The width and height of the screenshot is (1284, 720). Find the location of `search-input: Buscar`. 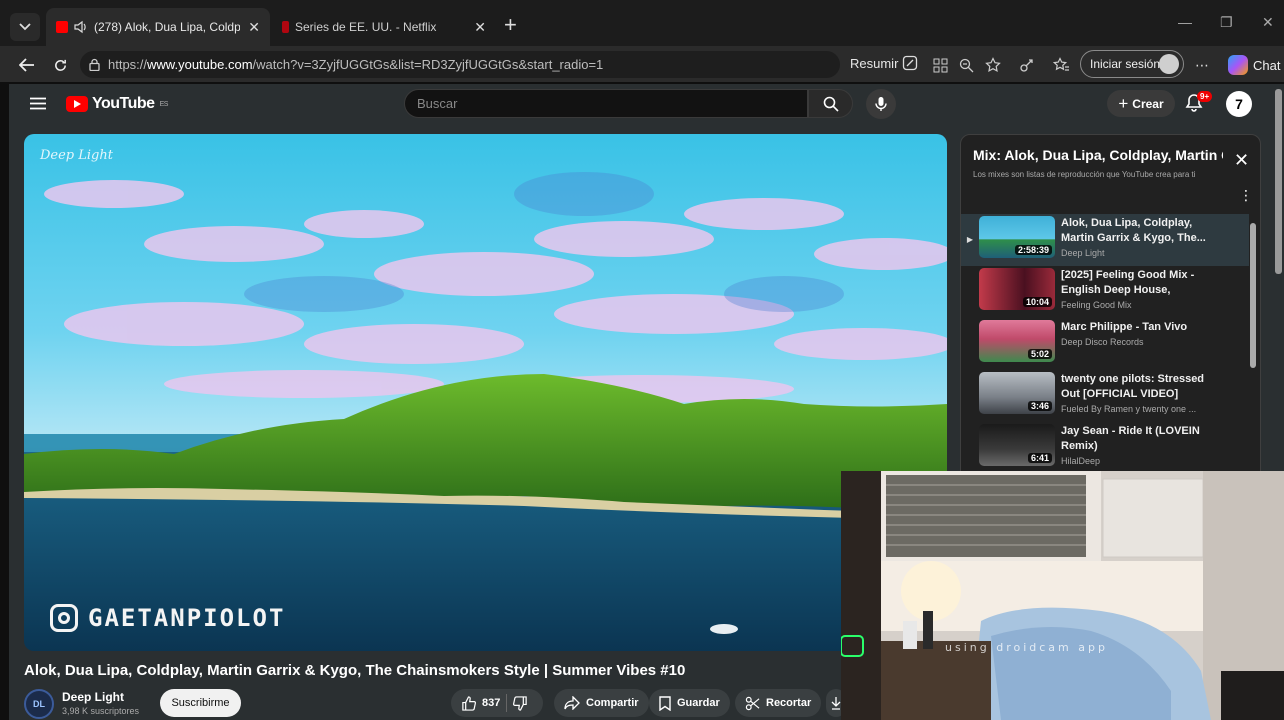

search-input: Buscar is located at coordinates (606, 103).